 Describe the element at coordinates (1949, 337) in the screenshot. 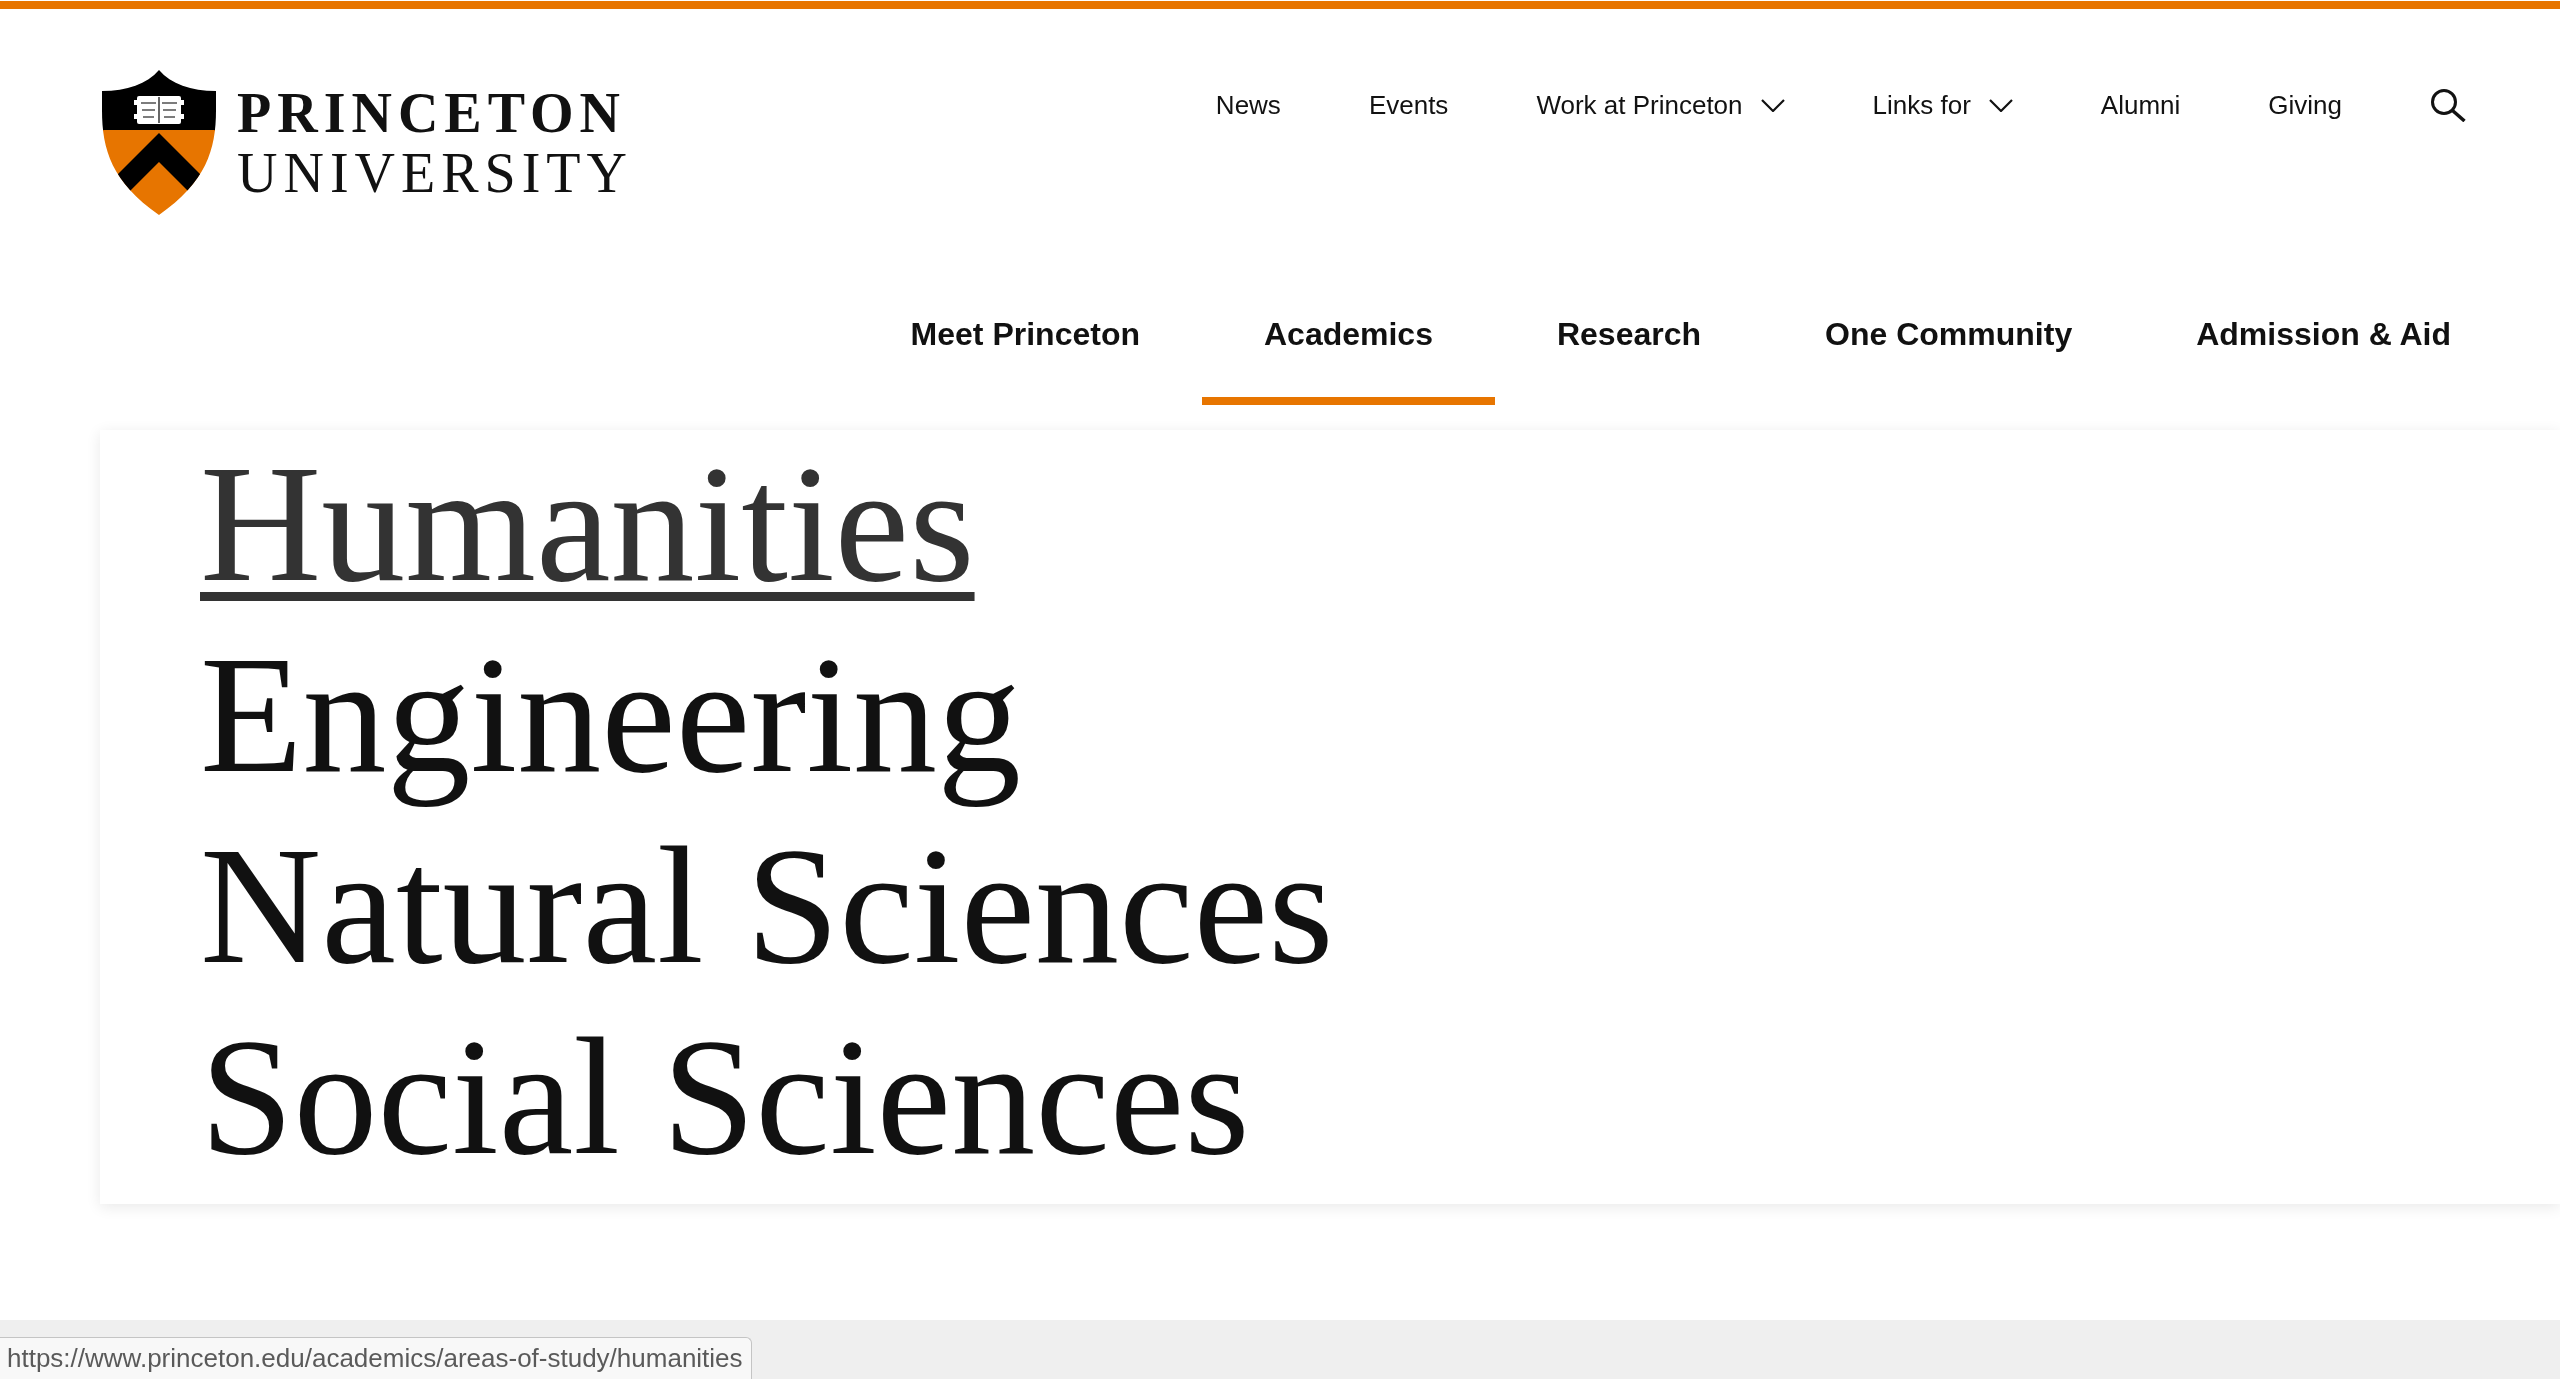

I see `nav-tab: One Community` at that location.